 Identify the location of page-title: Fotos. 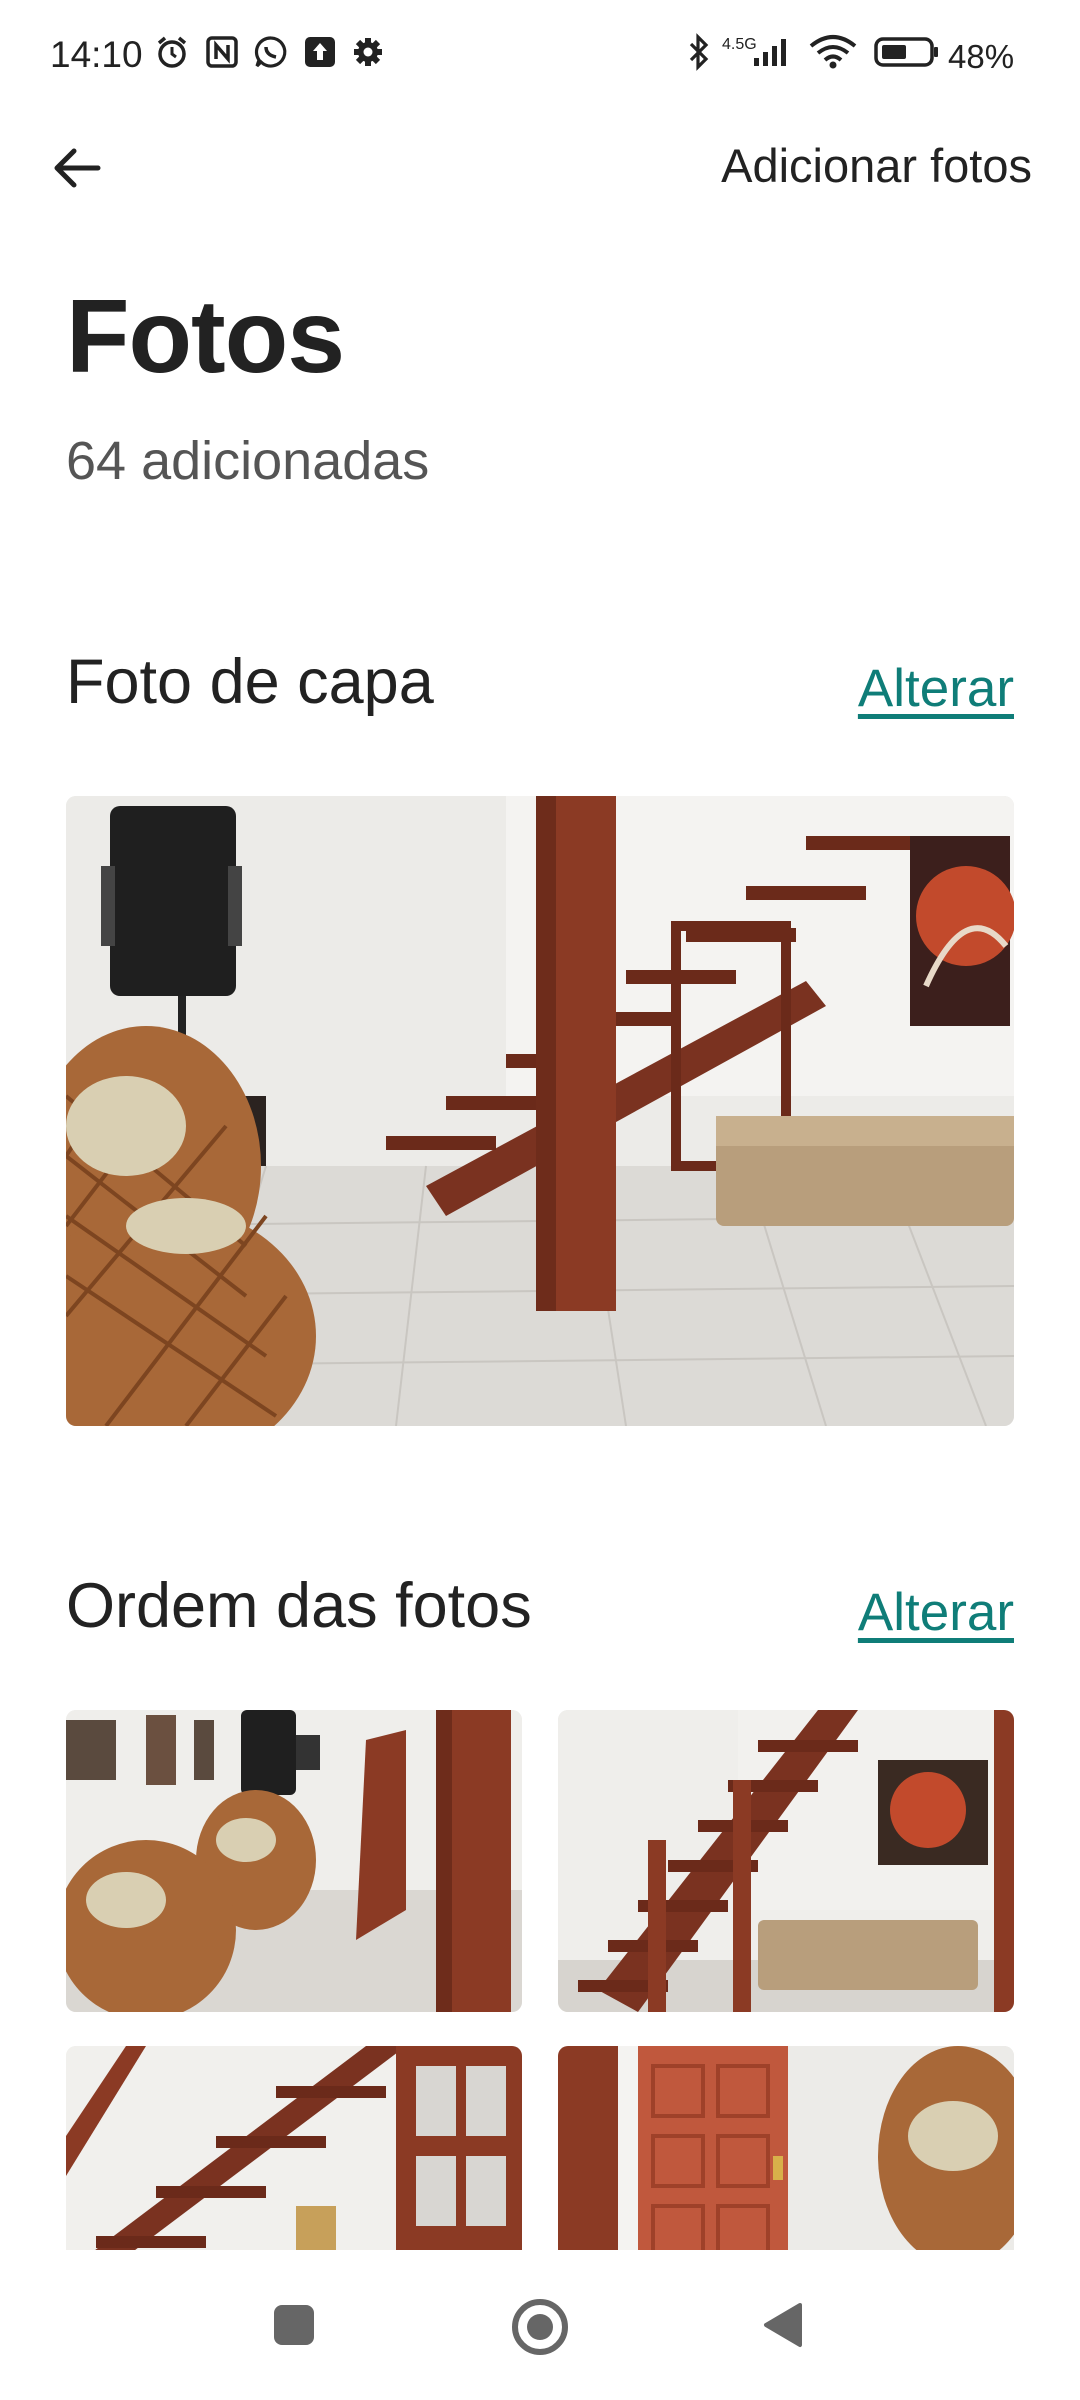
(205, 337).